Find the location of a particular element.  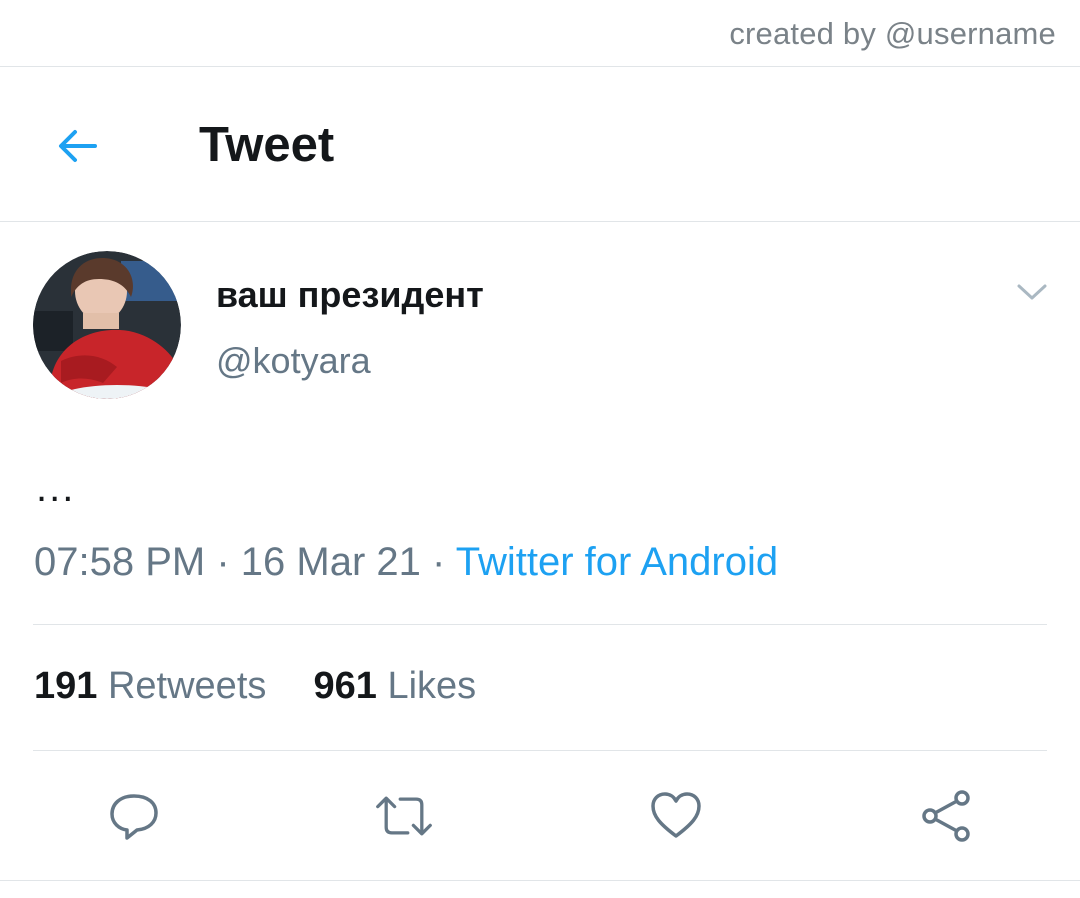

arrow-left-icon is located at coordinates (78, 146).